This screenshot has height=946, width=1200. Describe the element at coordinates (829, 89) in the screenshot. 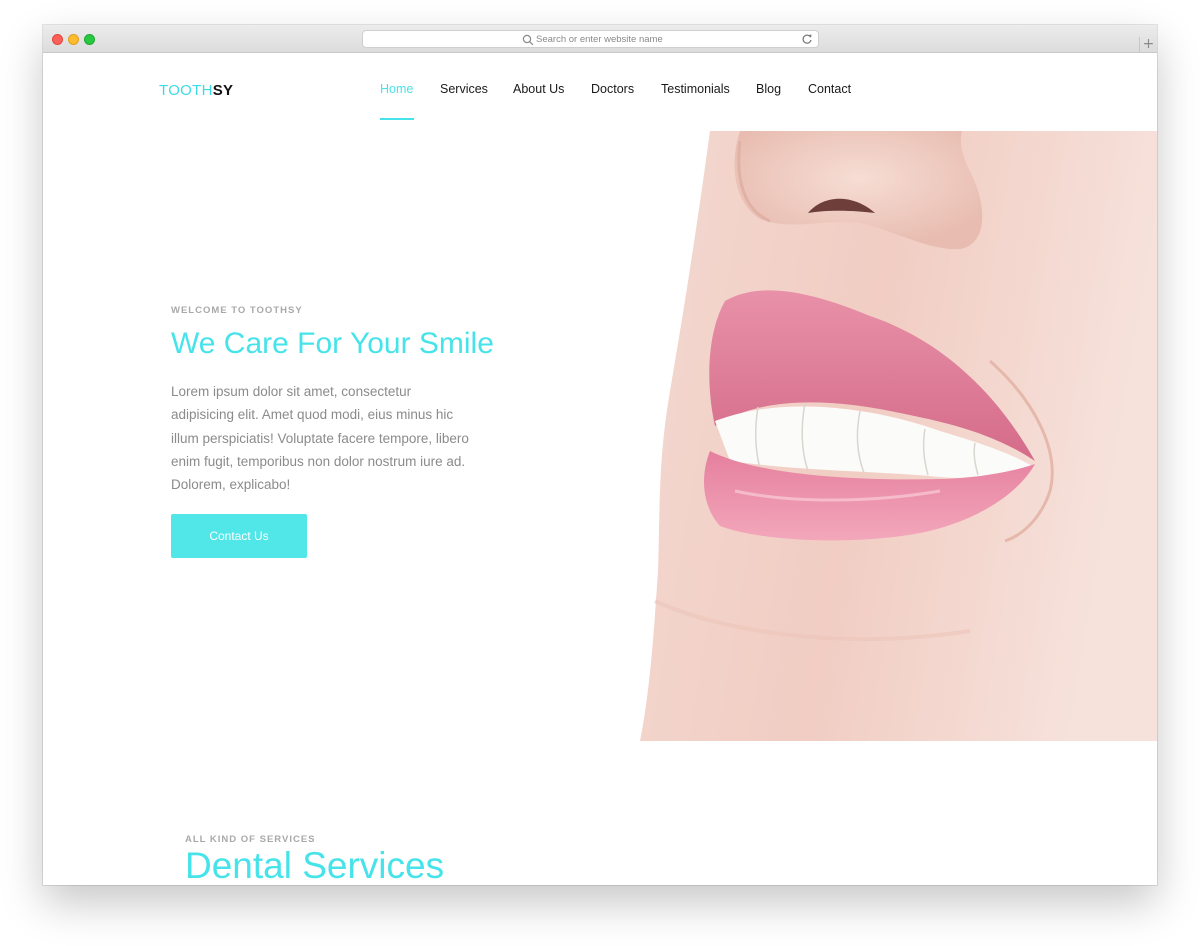

I see `nav-contact: Contact` at that location.